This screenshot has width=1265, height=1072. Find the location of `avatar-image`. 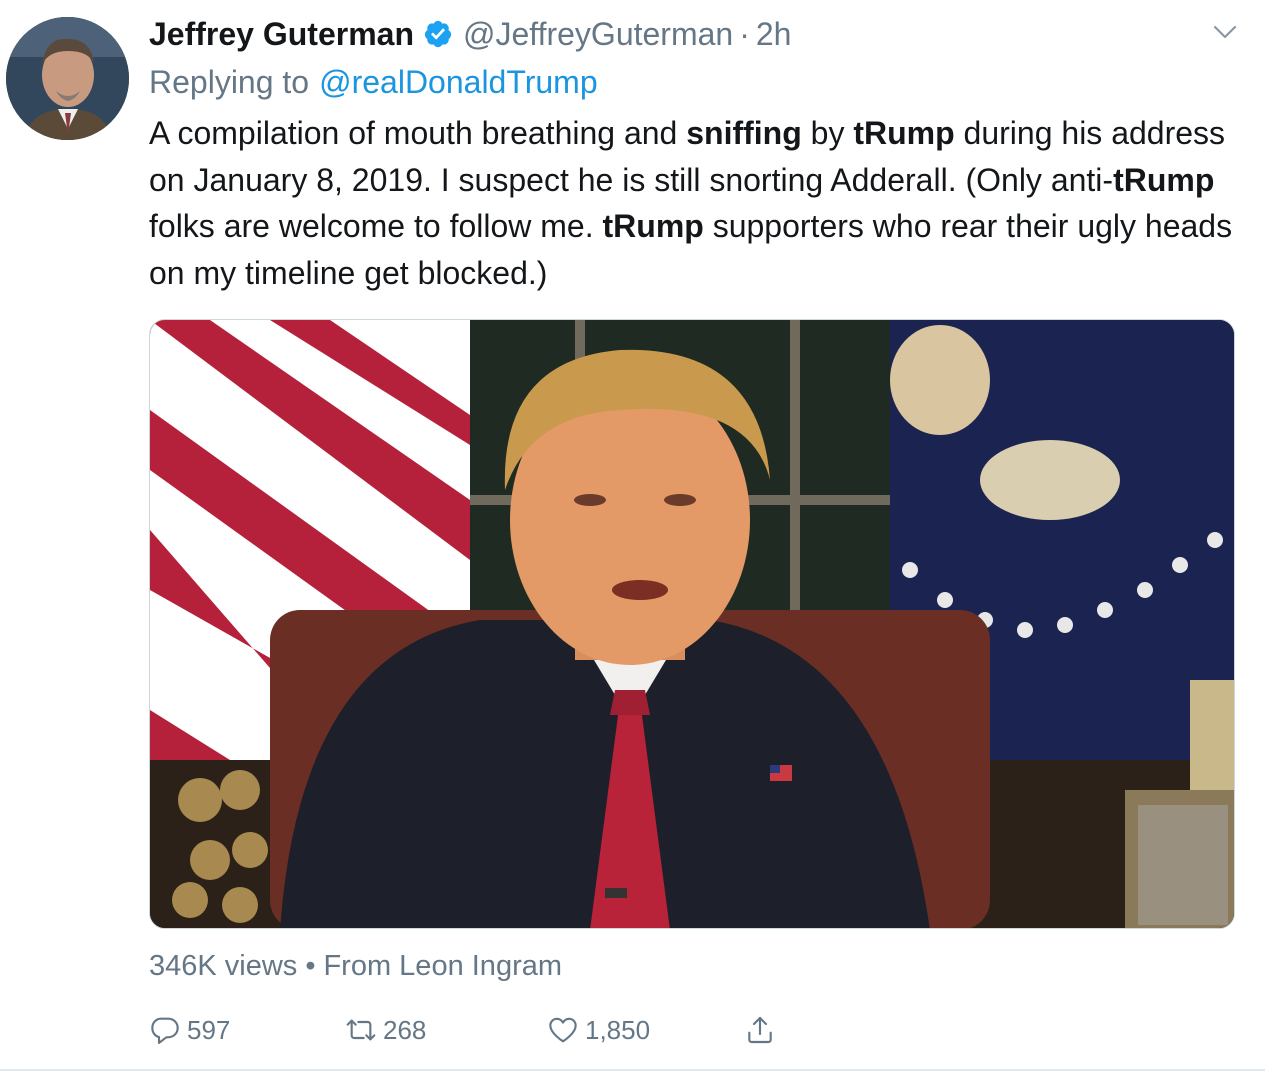

avatar-image is located at coordinates (67, 78).